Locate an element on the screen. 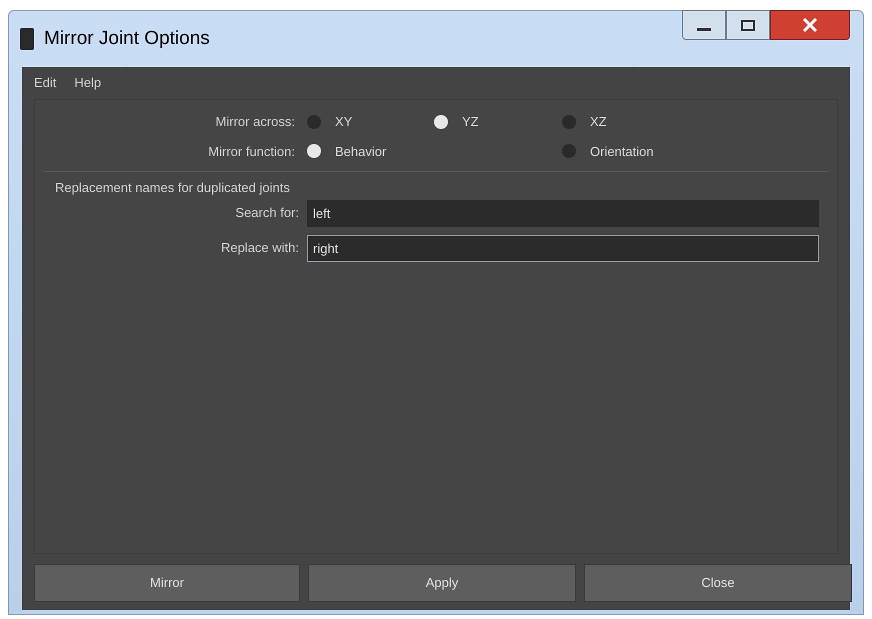 This screenshot has width=872, height=619. close-window-button is located at coordinates (810, 25).